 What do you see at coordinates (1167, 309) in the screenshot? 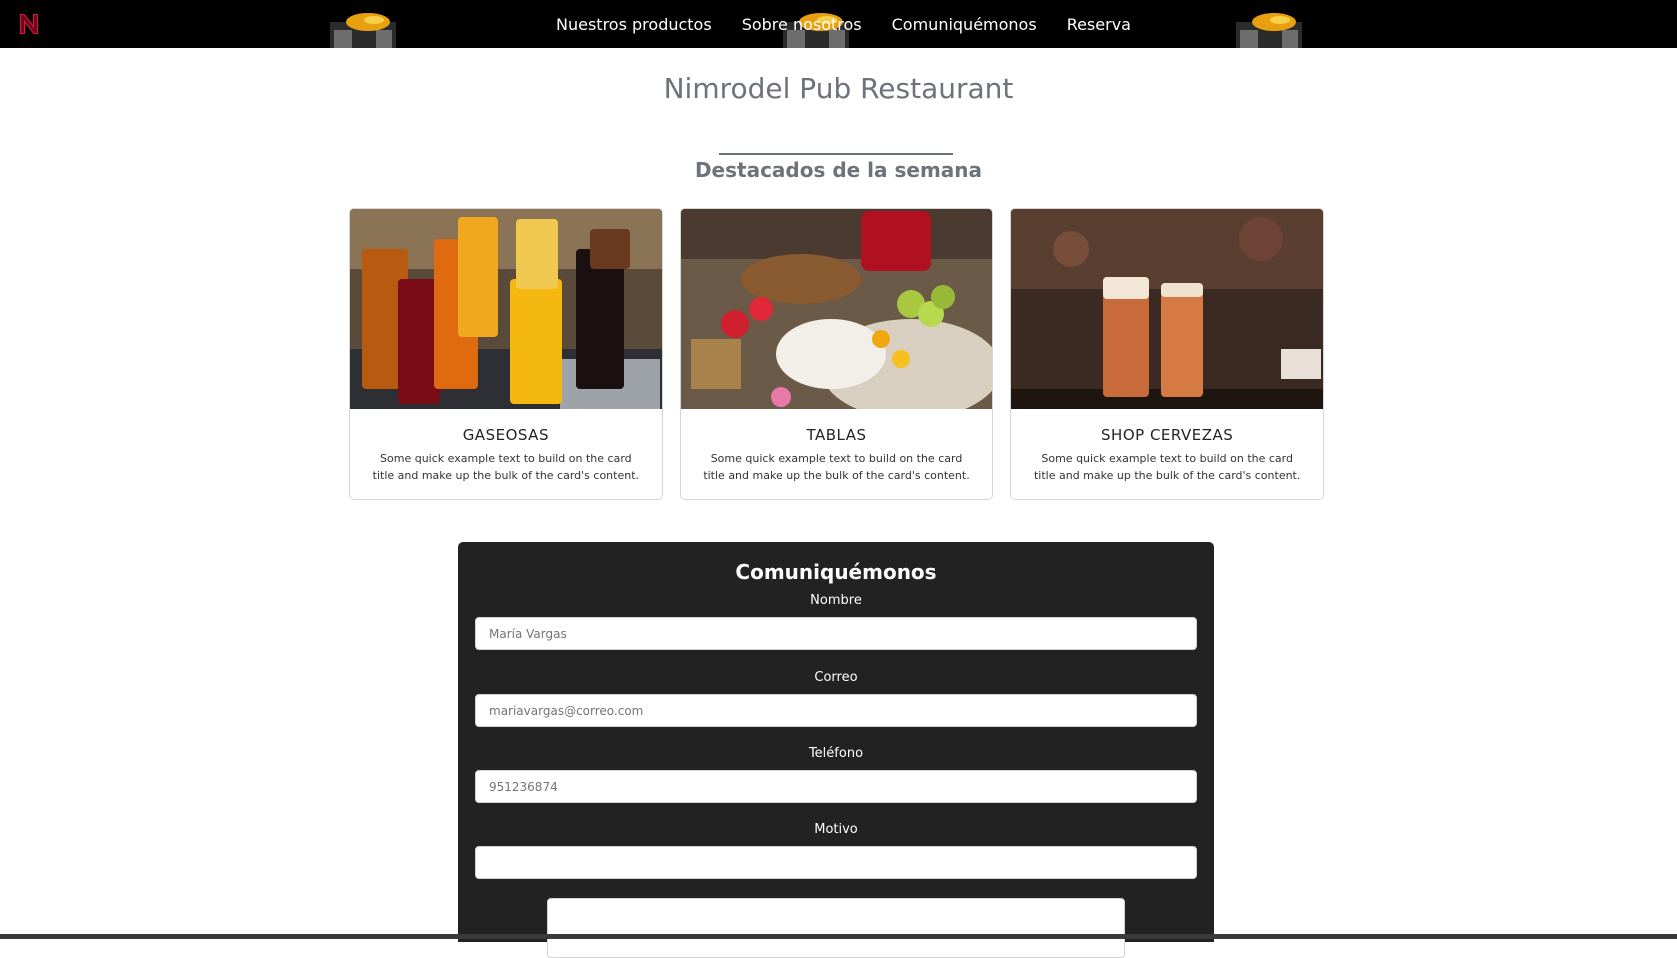
I see `beer-glasses-photo` at bounding box center [1167, 309].